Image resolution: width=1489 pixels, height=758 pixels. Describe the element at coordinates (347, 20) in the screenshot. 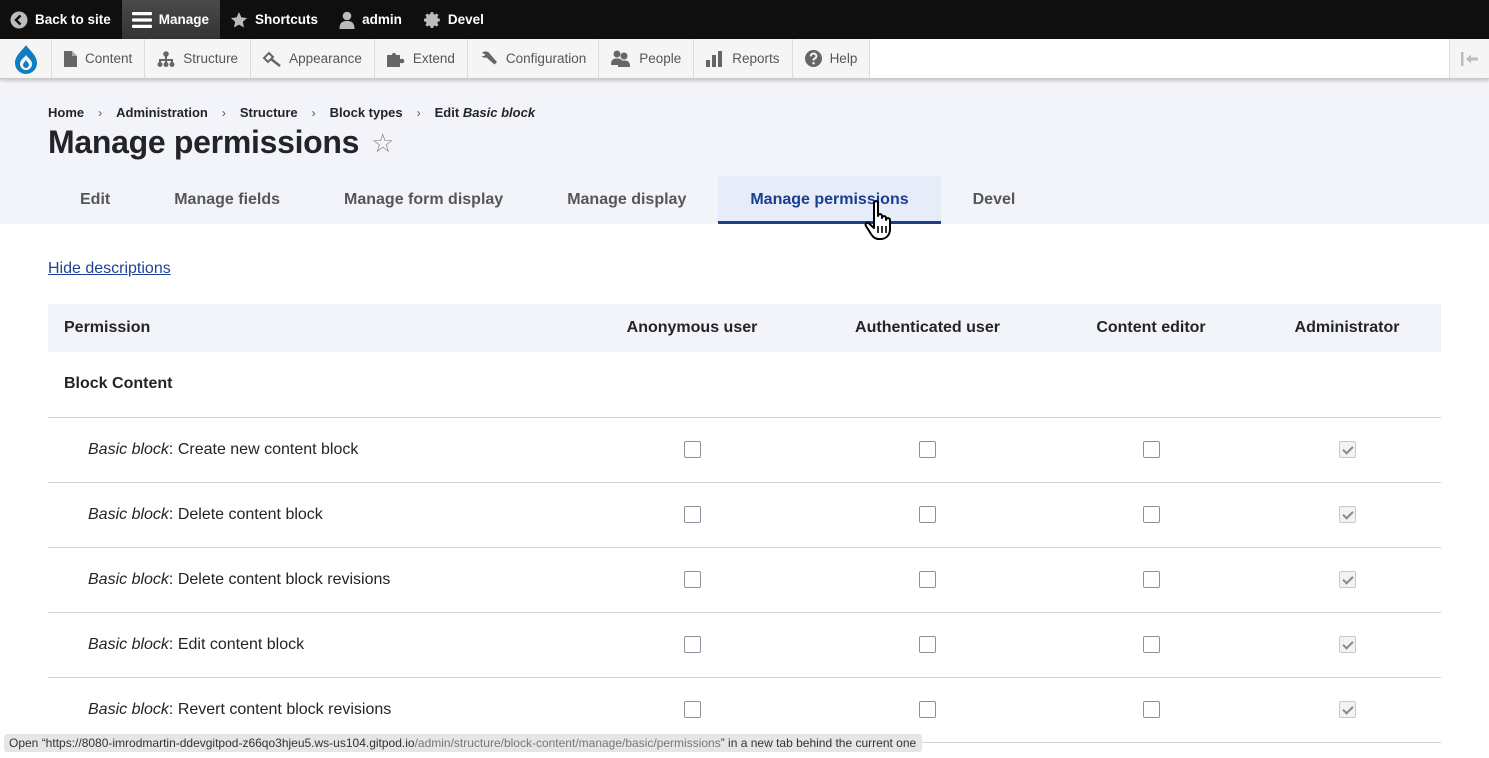

I see `user-icon` at that location.